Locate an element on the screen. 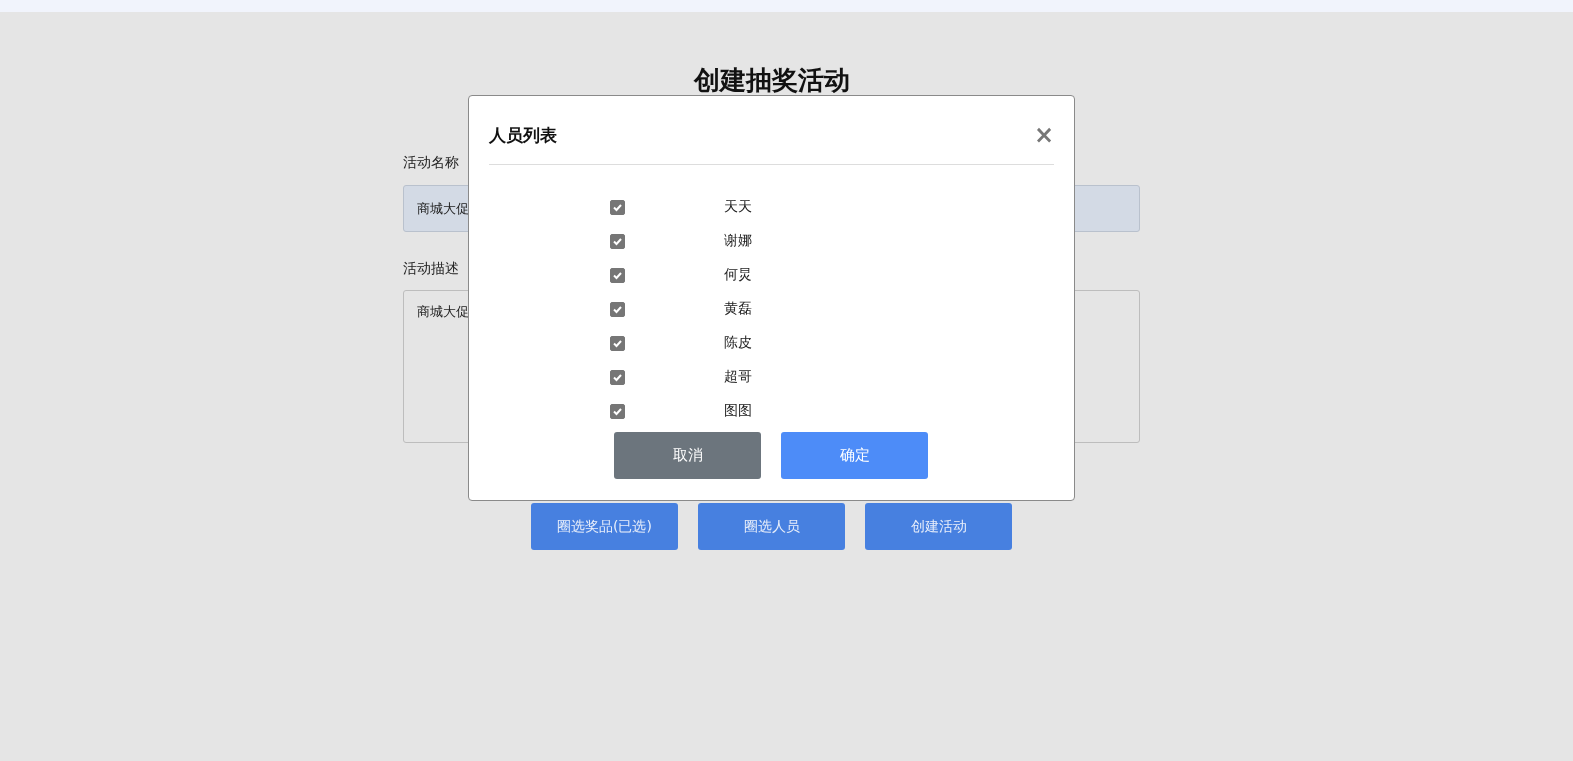 The height and width of the screenshot is (761, 1573). field-label: 活动描述 is located at coordinates (431, 268).